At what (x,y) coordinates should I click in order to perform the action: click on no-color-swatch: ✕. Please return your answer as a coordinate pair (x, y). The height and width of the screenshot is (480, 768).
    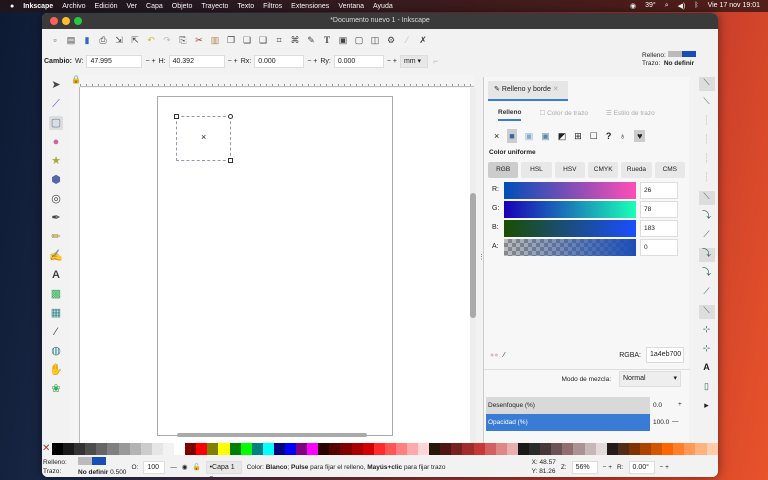
    Looking at the image, I should click on (47, 449).